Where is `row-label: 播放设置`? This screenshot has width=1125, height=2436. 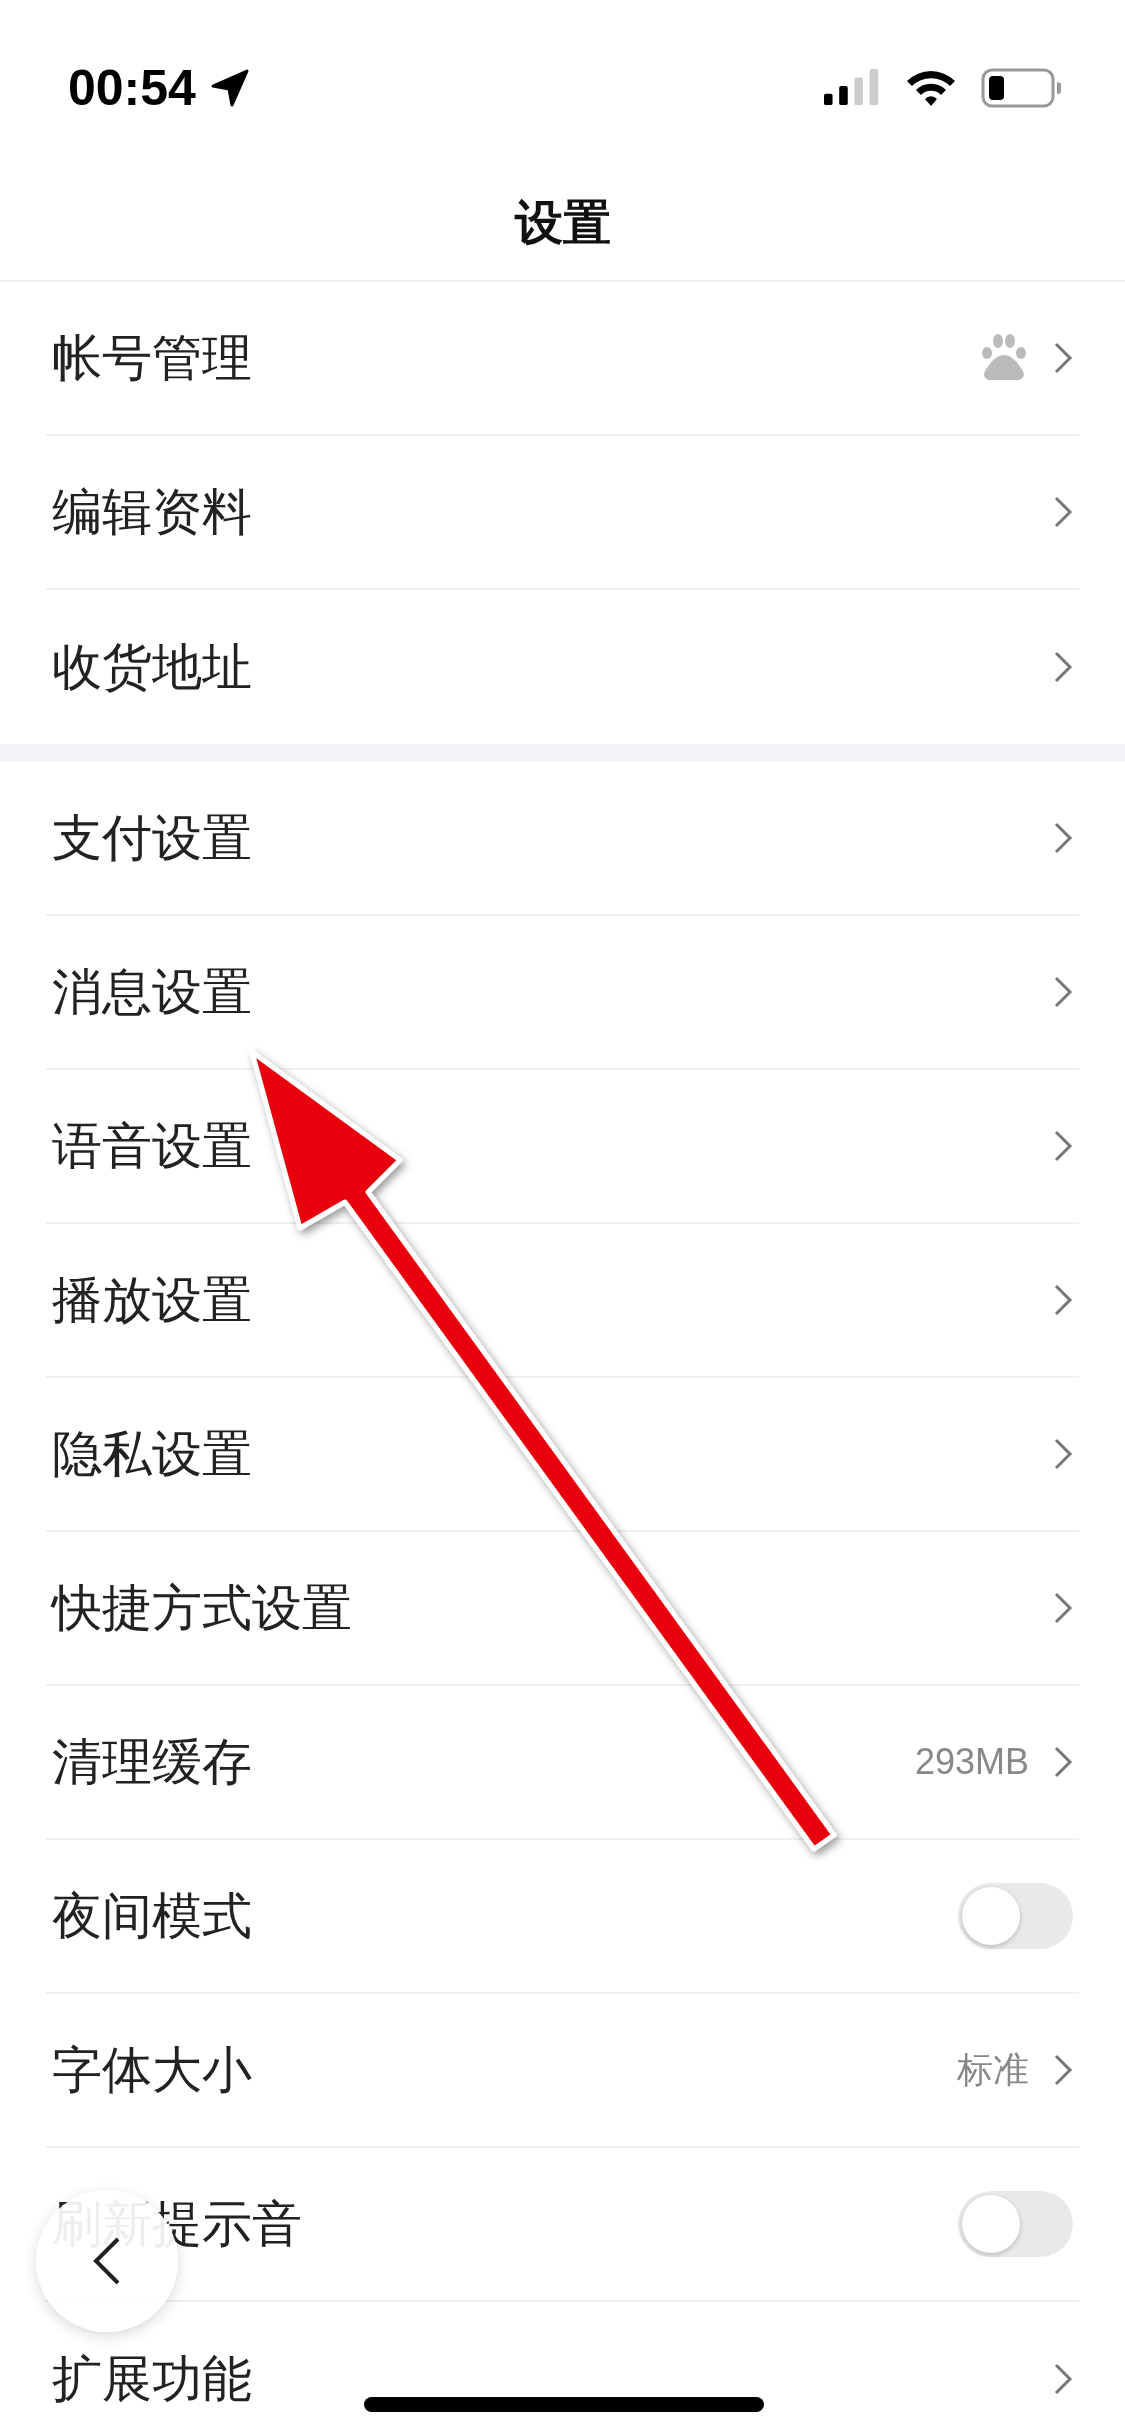 row-label: 播放设置 is located at coordinates (152, 1300).